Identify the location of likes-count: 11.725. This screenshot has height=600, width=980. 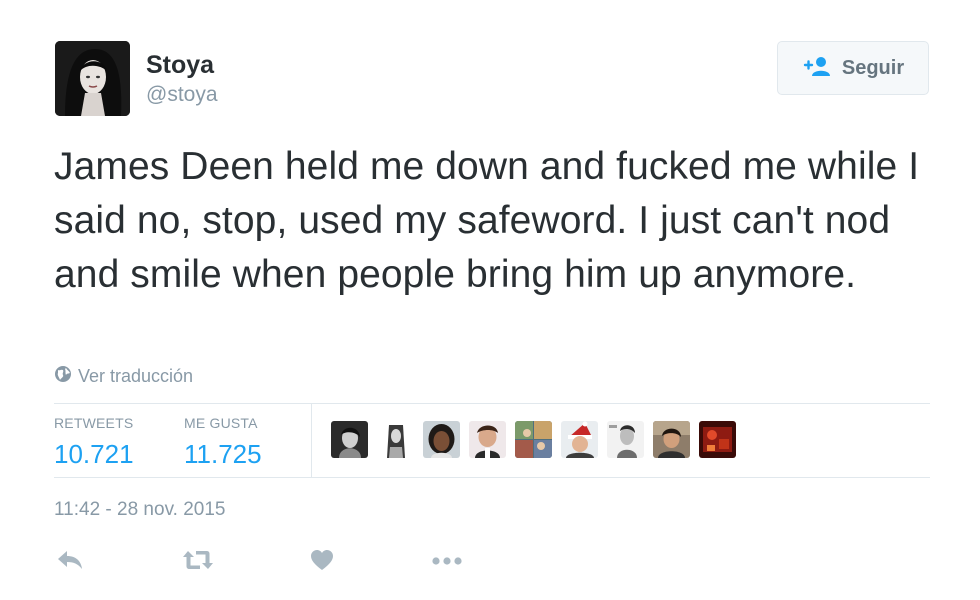
(223, 454).